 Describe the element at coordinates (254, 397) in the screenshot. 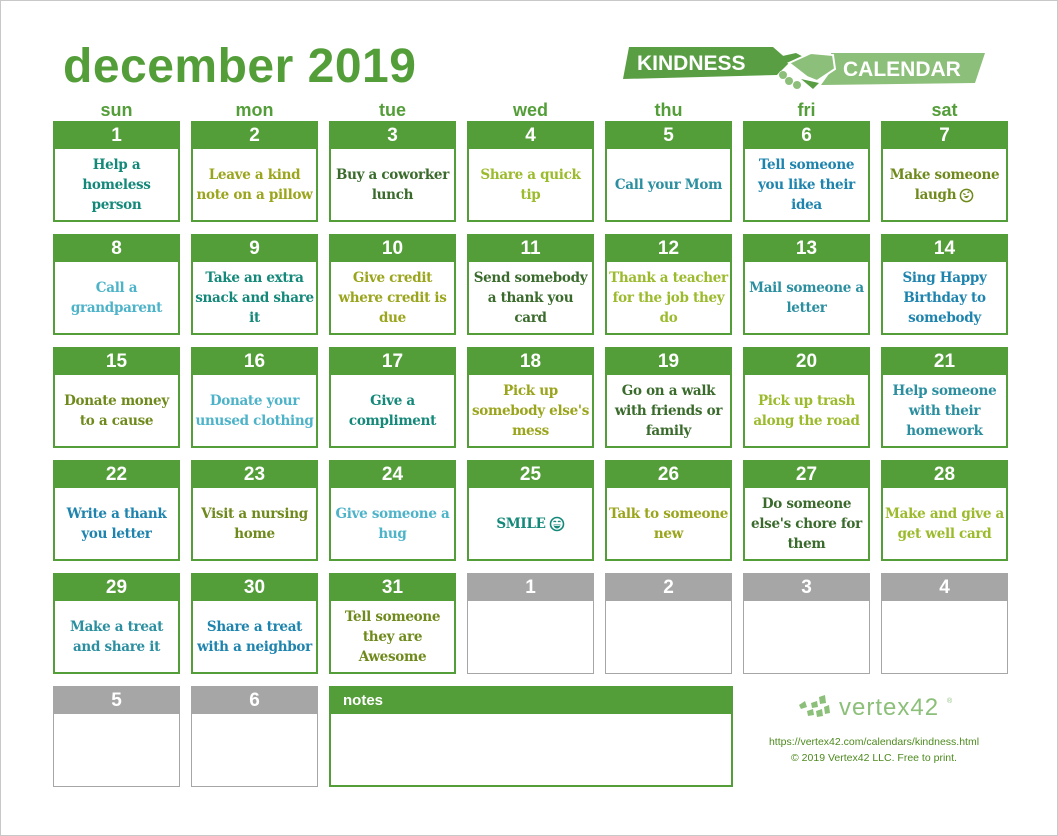

I see `calendar-cell: 16 Donate your unused clothing` at that location.